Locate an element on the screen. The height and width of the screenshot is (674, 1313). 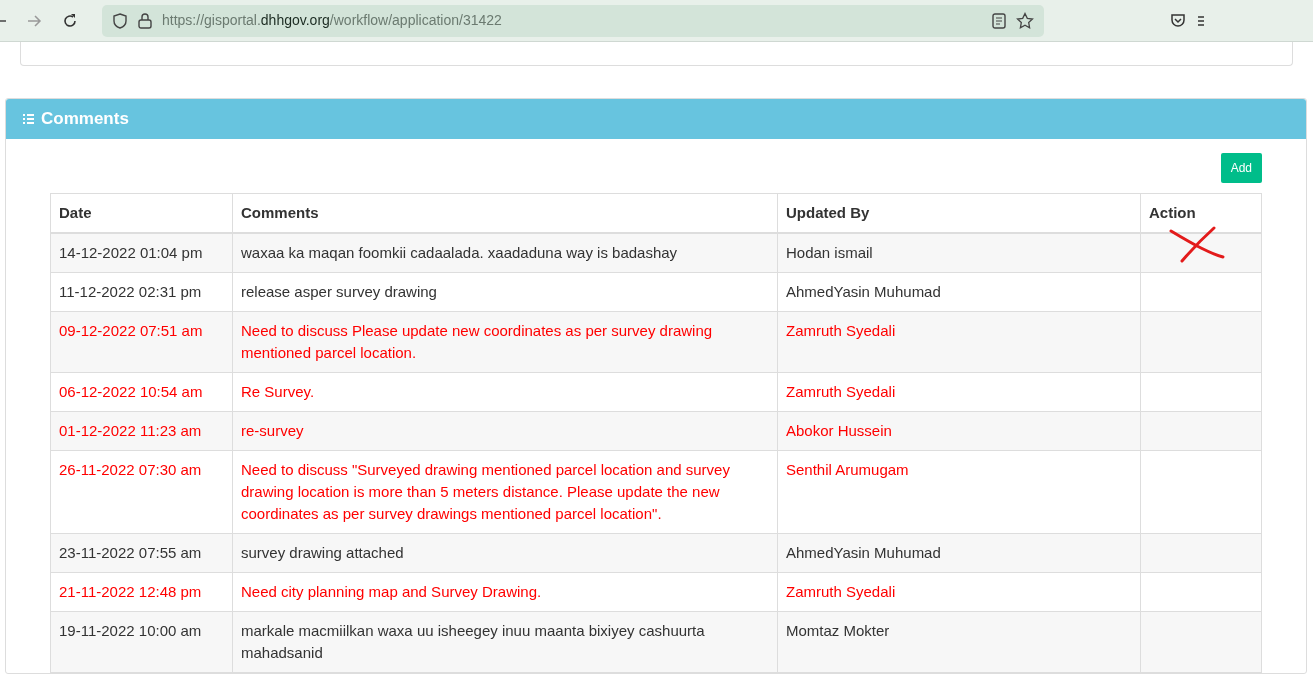
table-cell: 06-12-2022 10:54 am is located at coordinates (141, 392).